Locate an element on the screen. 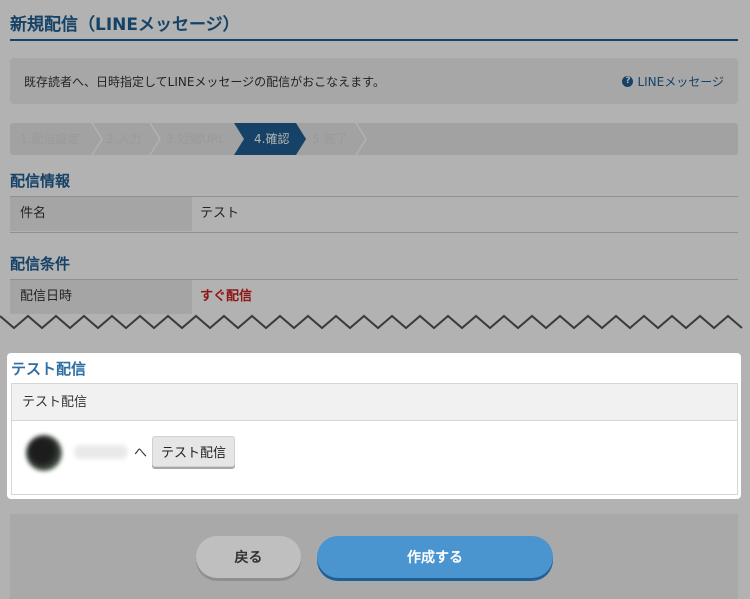 Image resolution: width=750 pixels, height=599 pixels. section-heading-delivery-info: 配信情報 is located at coordinates (40, 181).